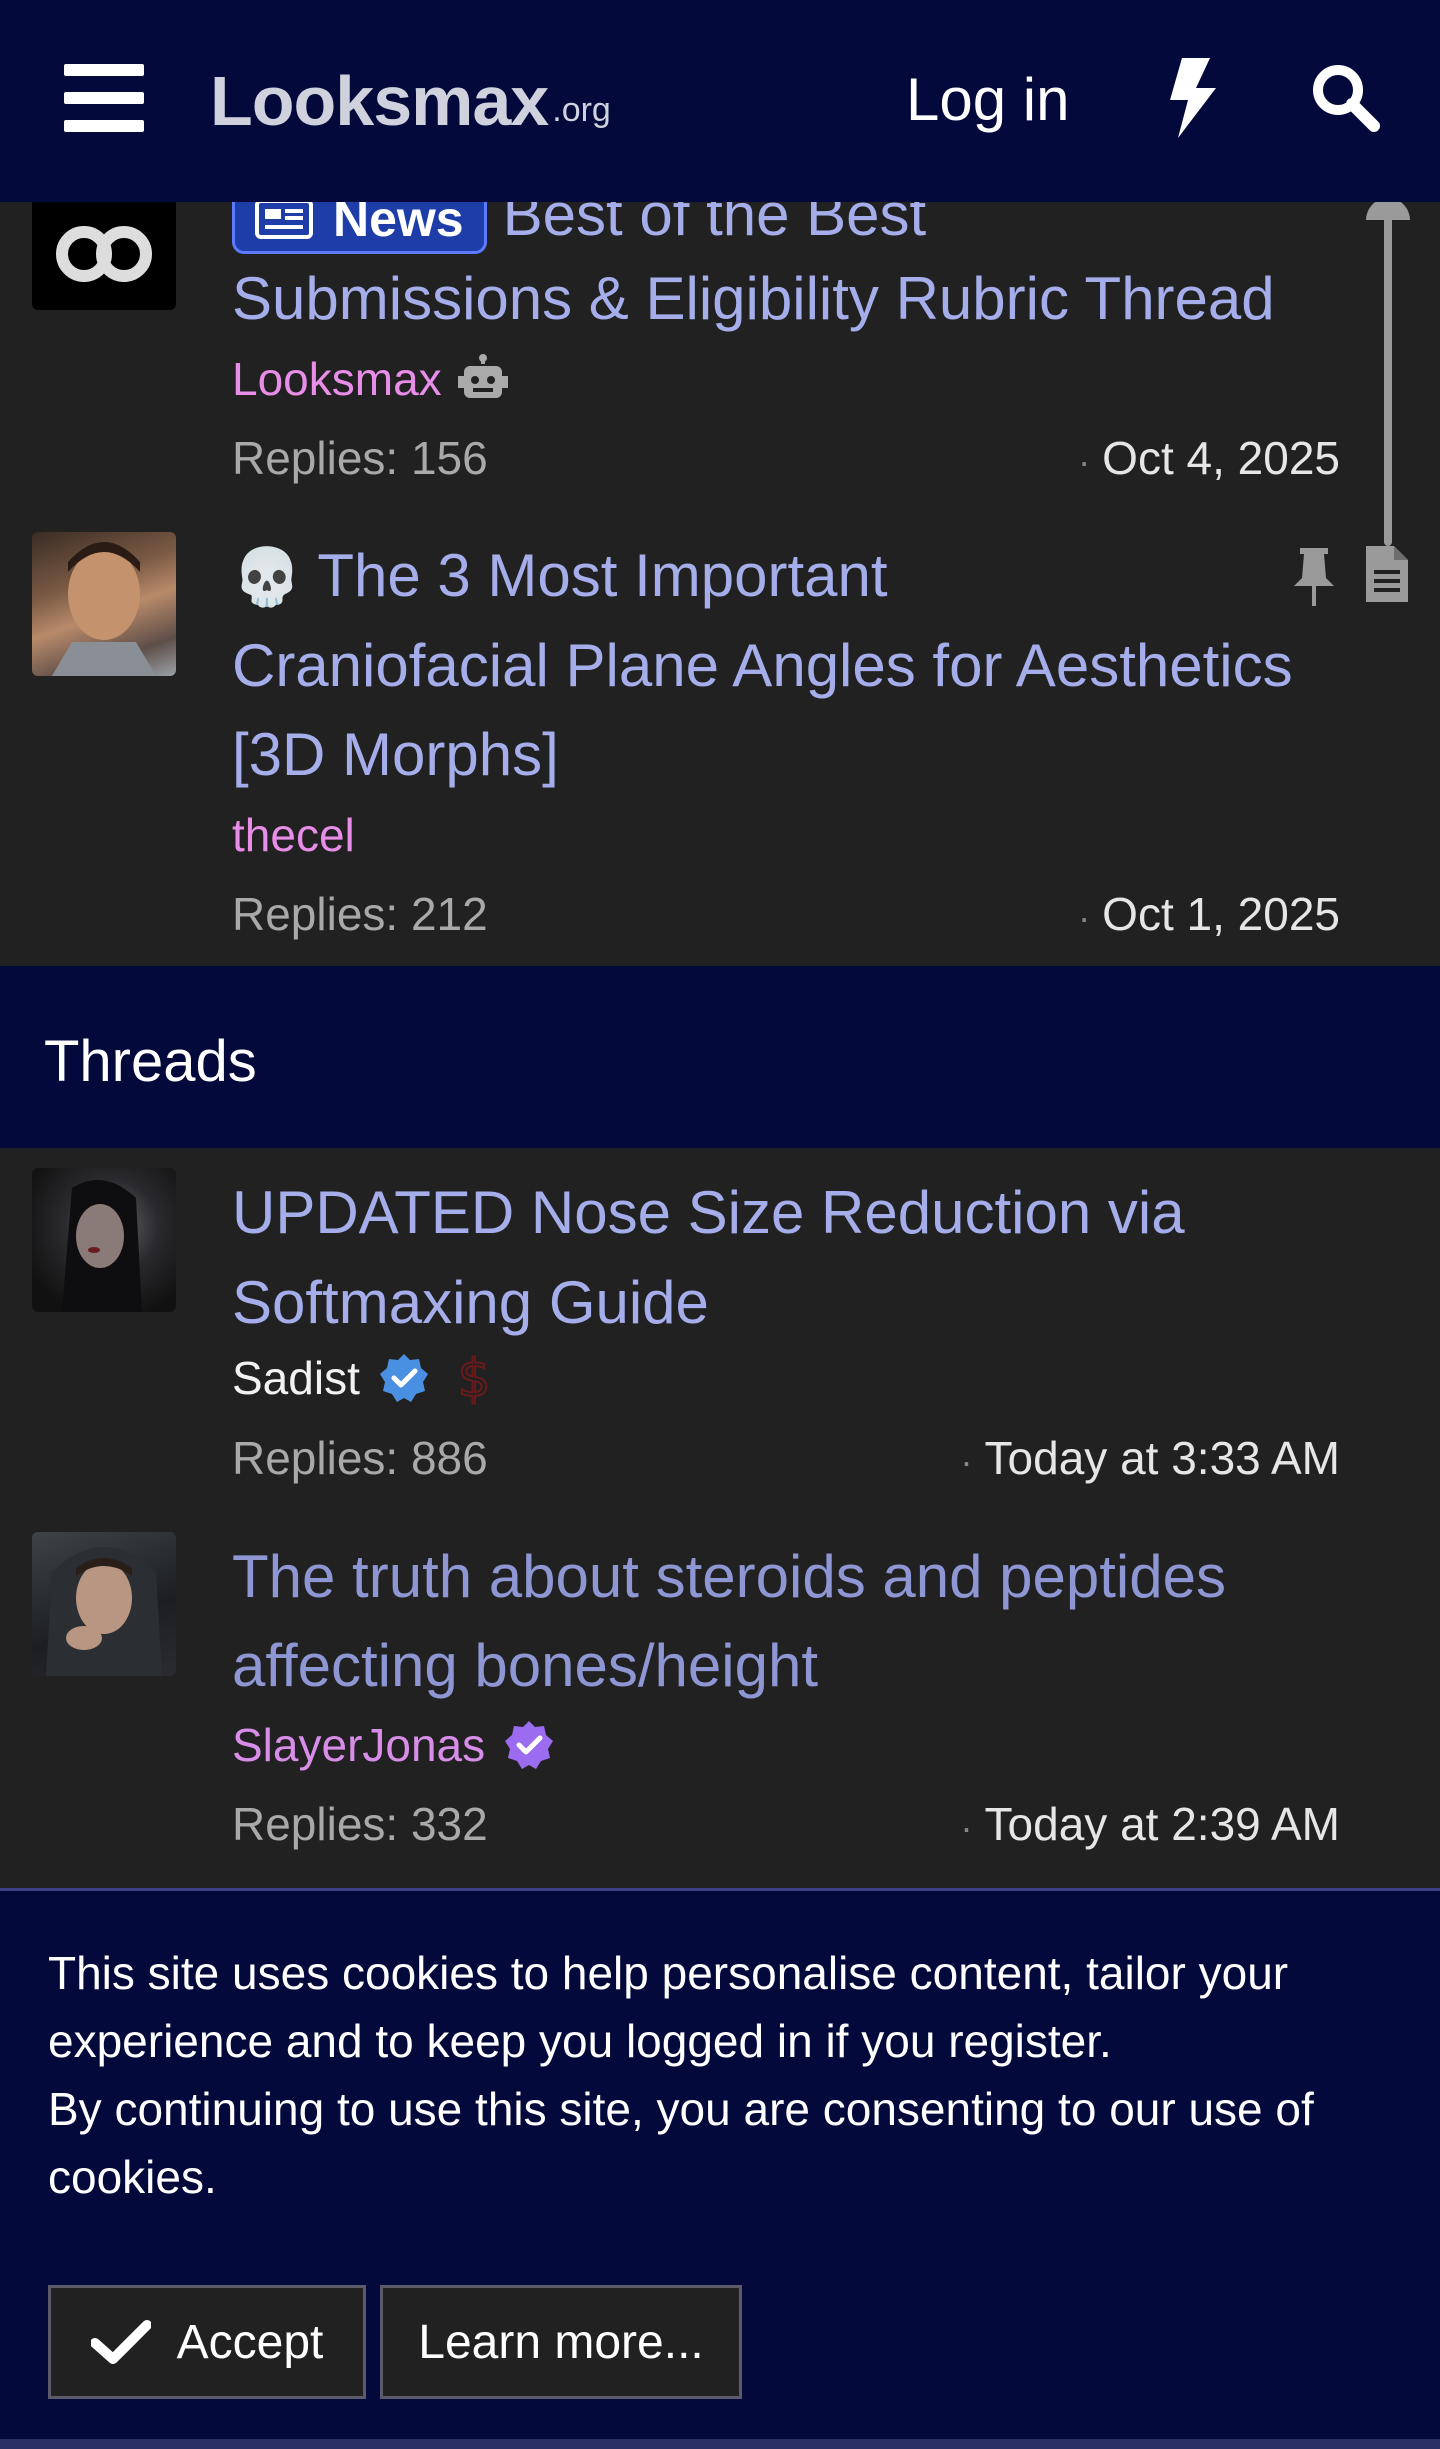  What do you see at coordinates (581, 110) in the screenshot?
I see `logo-tld-text: .org` at bounding box center [581, 110].